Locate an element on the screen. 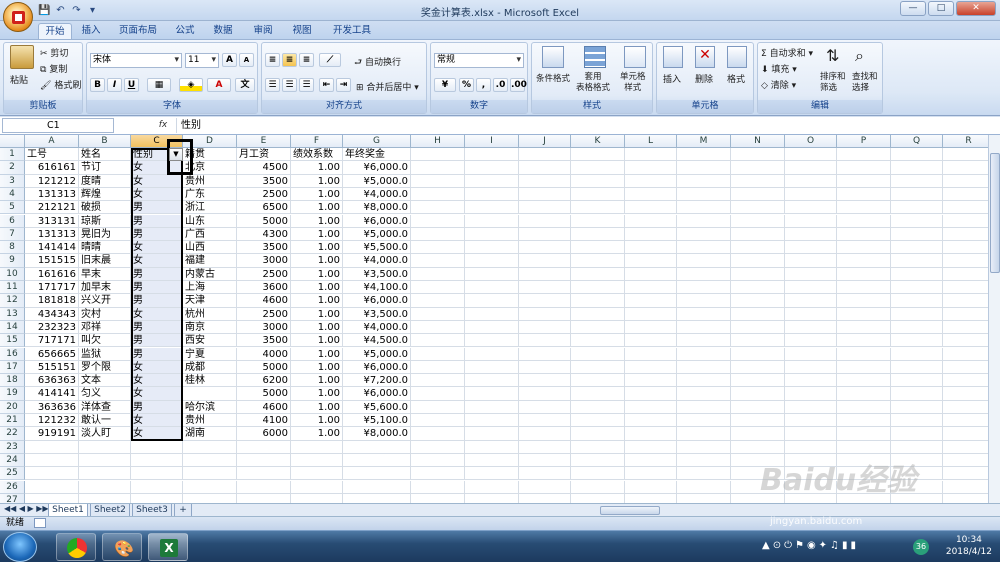  cell-e17: 5000 is located at coordinates (264, 367).